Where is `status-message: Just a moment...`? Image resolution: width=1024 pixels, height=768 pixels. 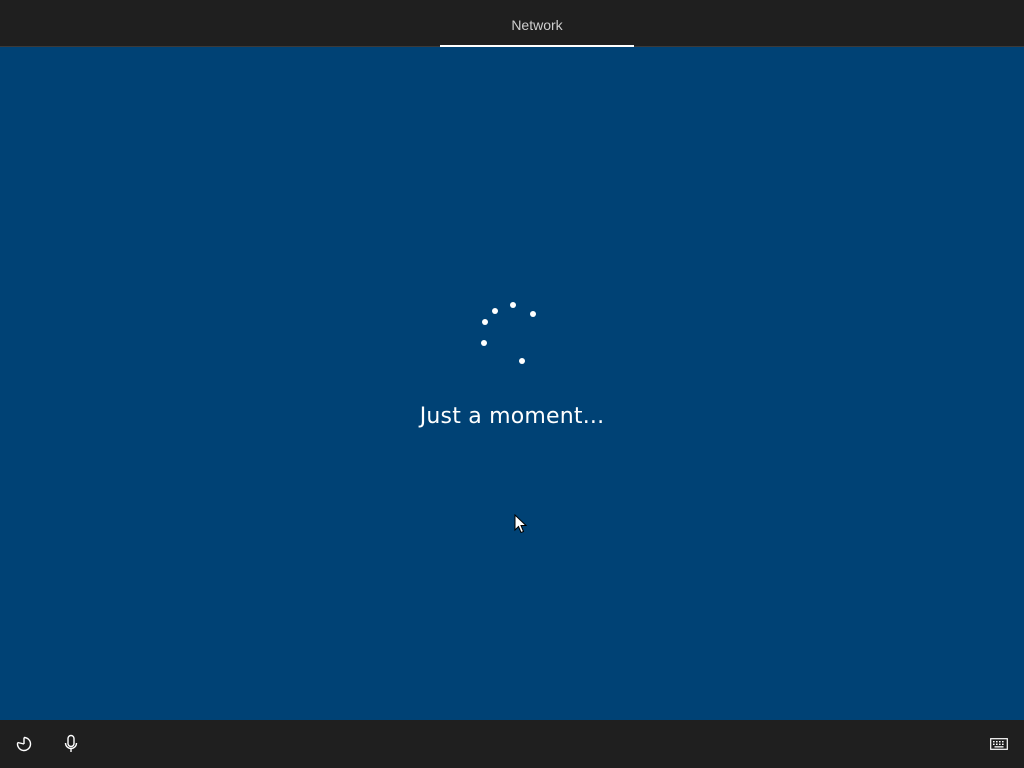
status-message: Just a moment... is located at coordinates (512, 416).